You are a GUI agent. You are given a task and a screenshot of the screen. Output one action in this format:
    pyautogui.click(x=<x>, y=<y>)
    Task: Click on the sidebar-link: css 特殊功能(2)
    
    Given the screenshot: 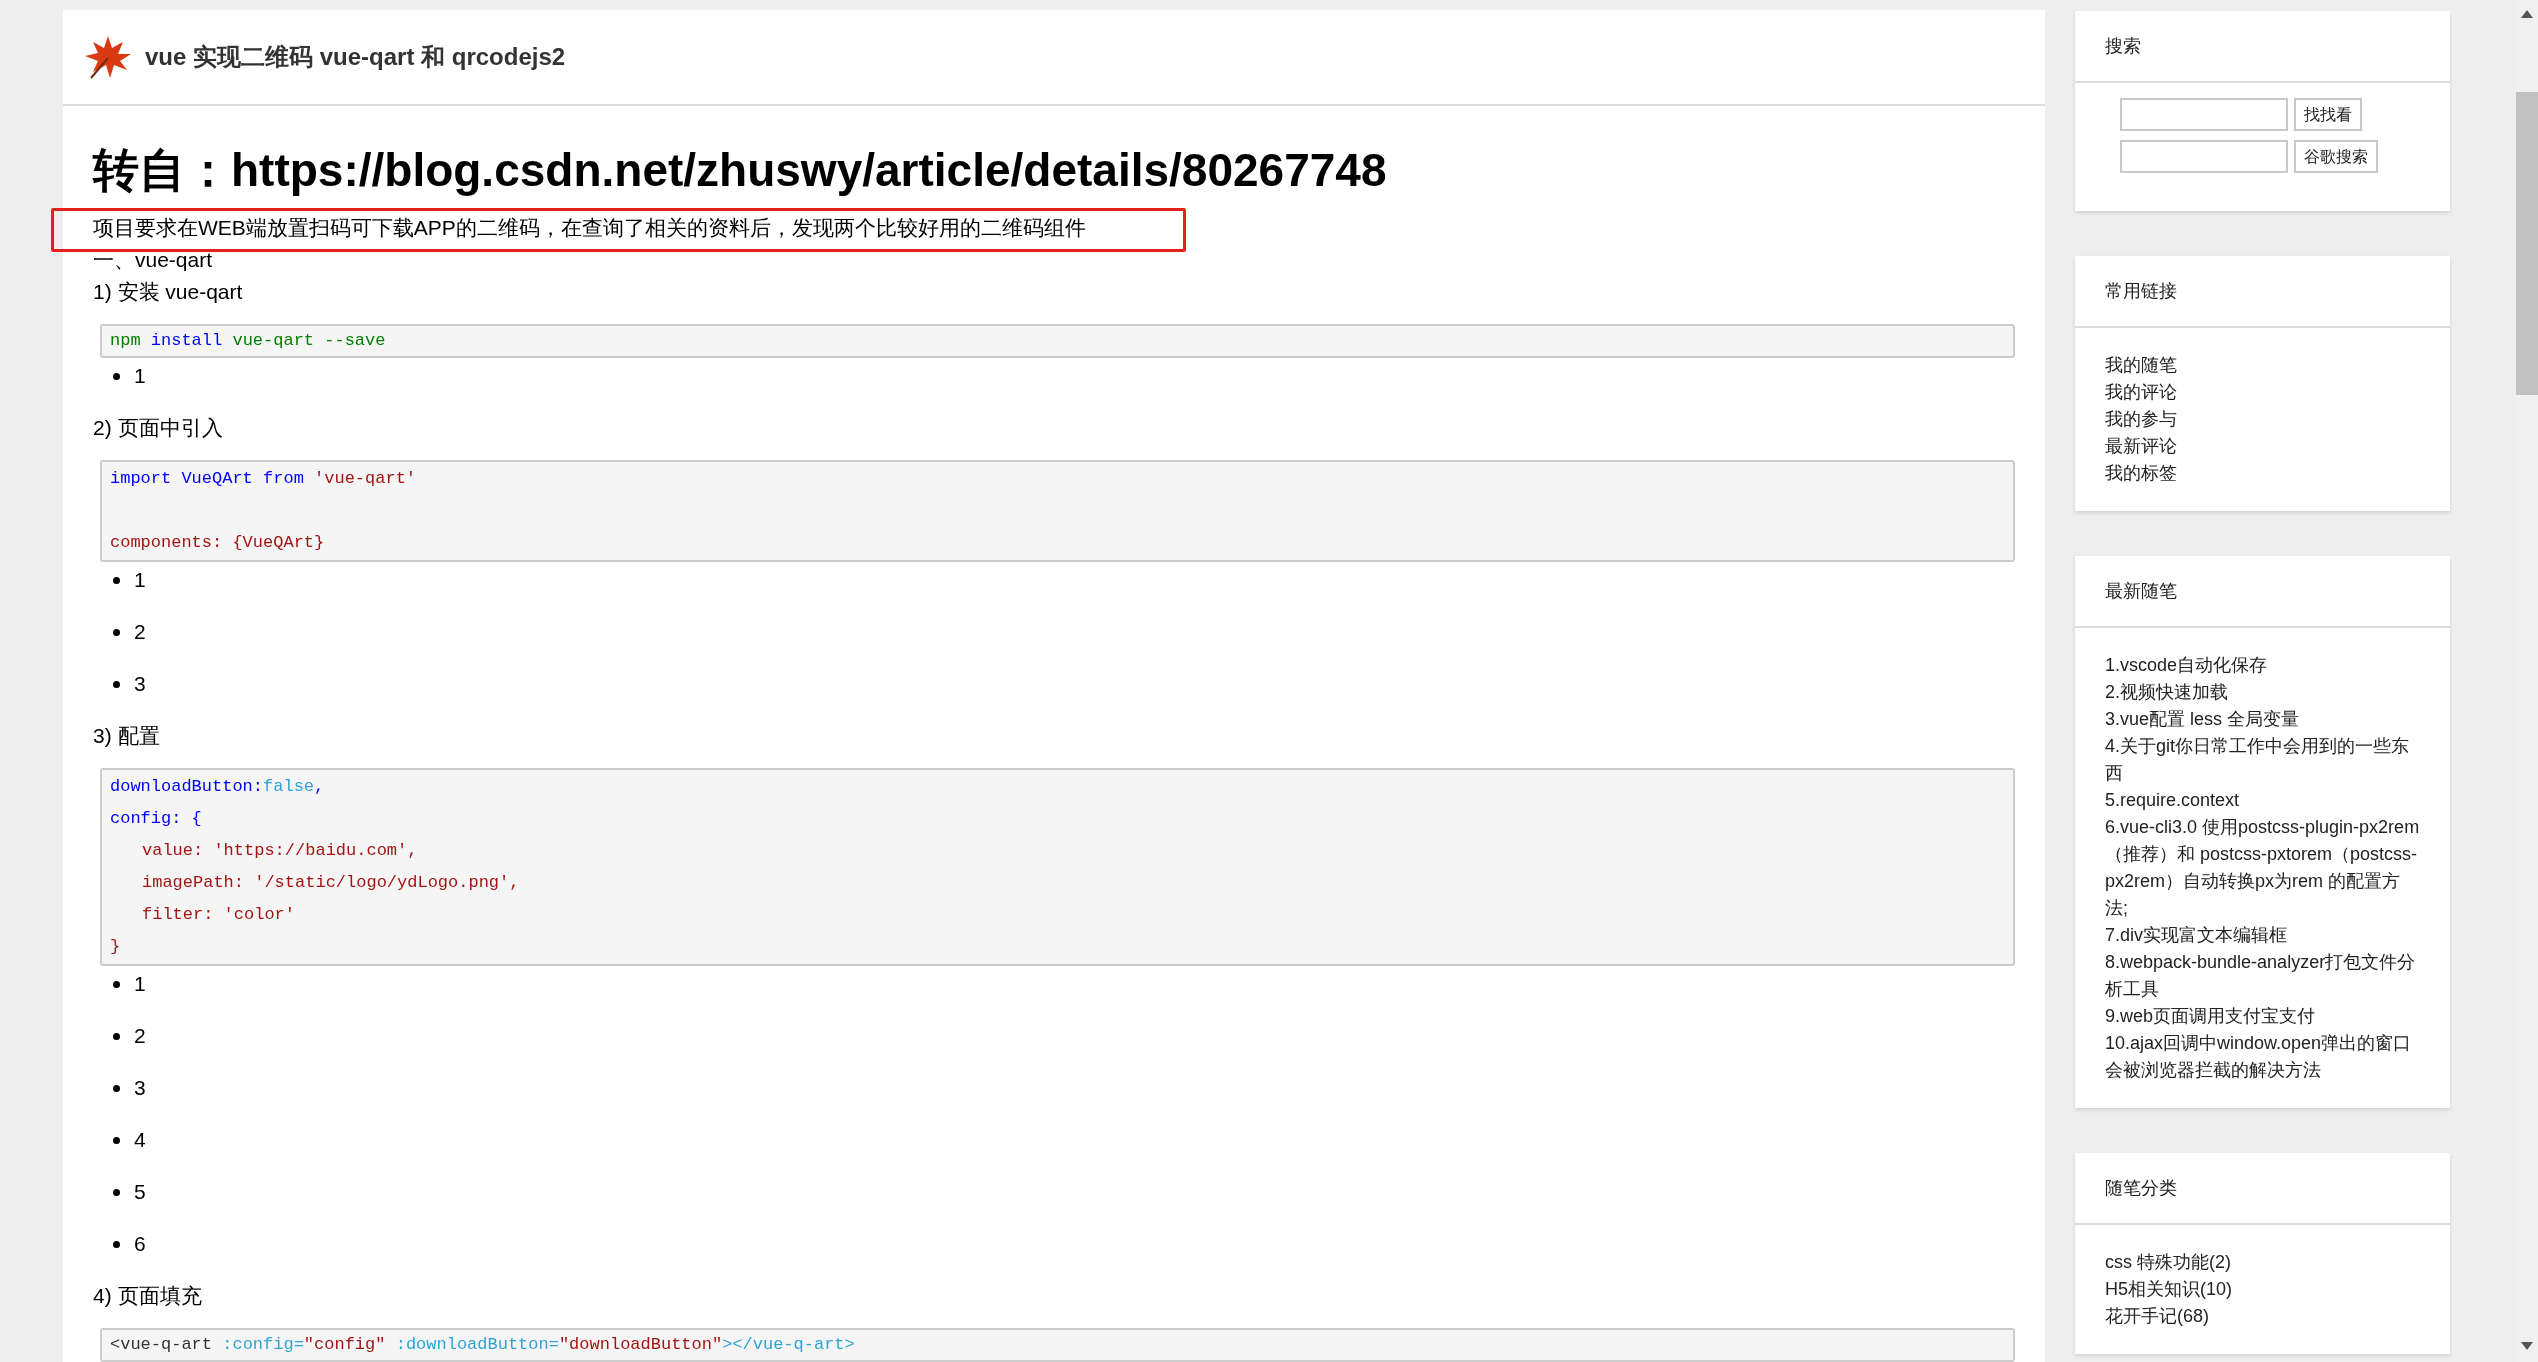 What is the action you would take?
    pyautogui.click(x=2262, y=1262)
    